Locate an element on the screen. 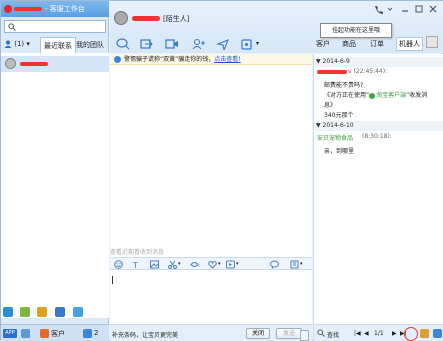 This screenshot has height=341, width=443. message-time: v (22:45:44): is located at coordinates (368, 71).